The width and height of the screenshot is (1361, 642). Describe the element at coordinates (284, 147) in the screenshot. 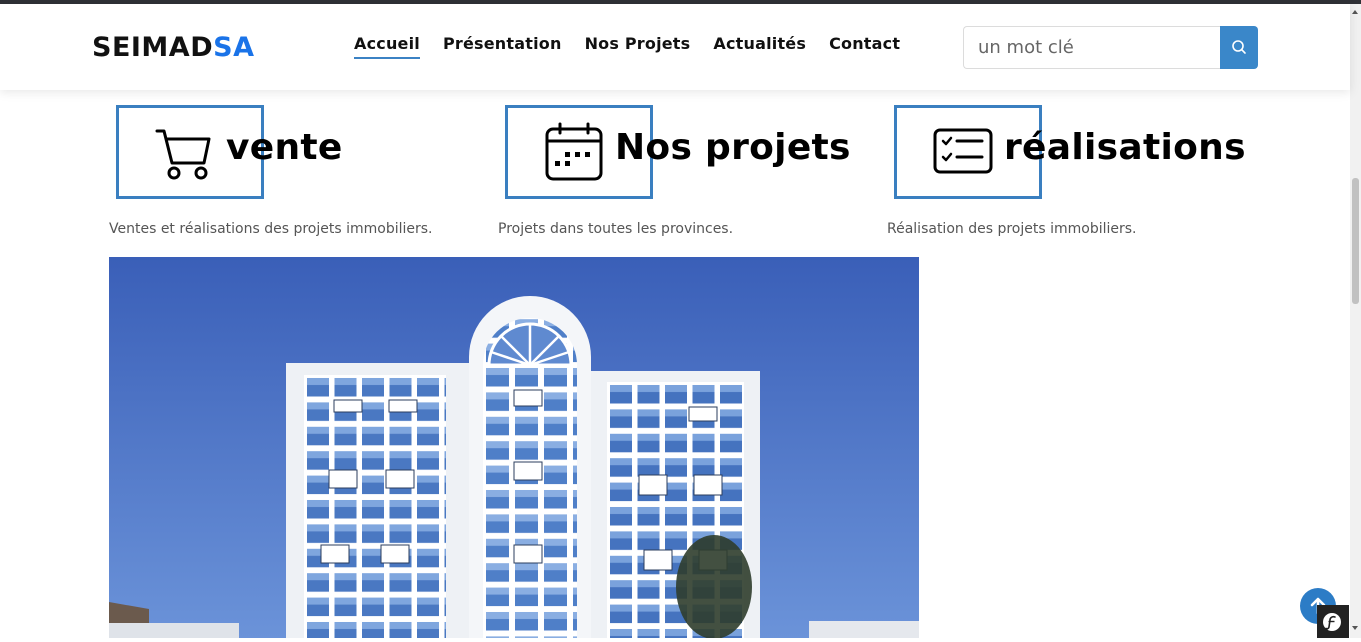

I see `feature-title: vente` at that location.